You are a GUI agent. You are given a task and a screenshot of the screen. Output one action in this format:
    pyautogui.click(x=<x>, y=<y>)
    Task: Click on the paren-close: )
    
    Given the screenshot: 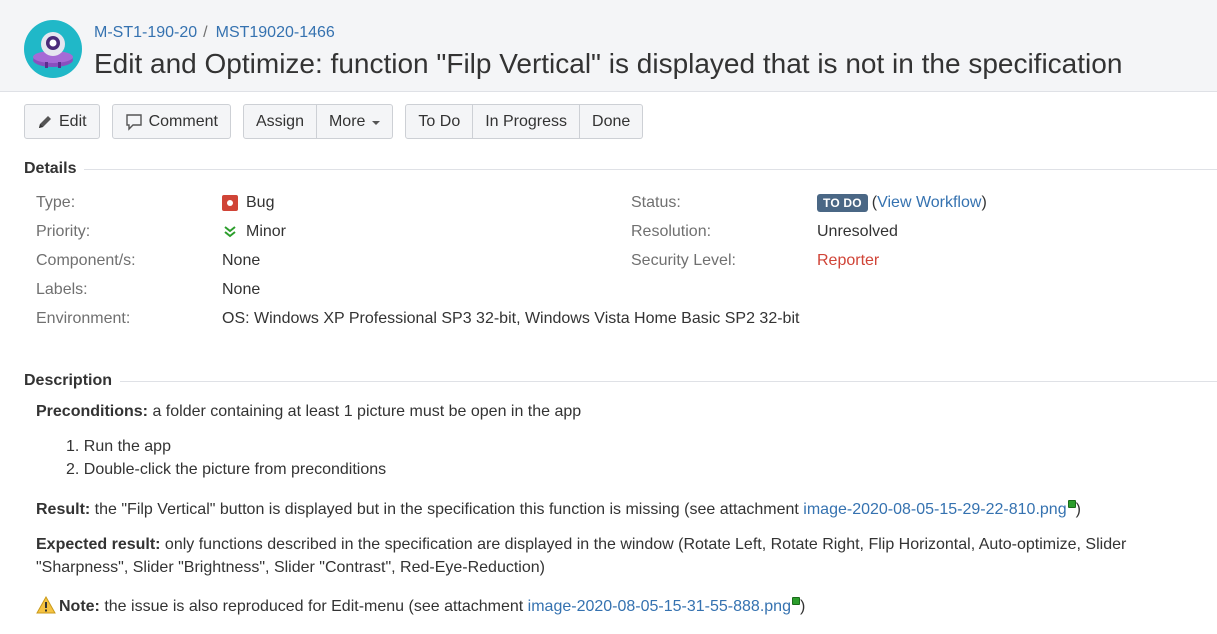 What is the action you would take?
    pyautogui.click(x=984, y=202)
    